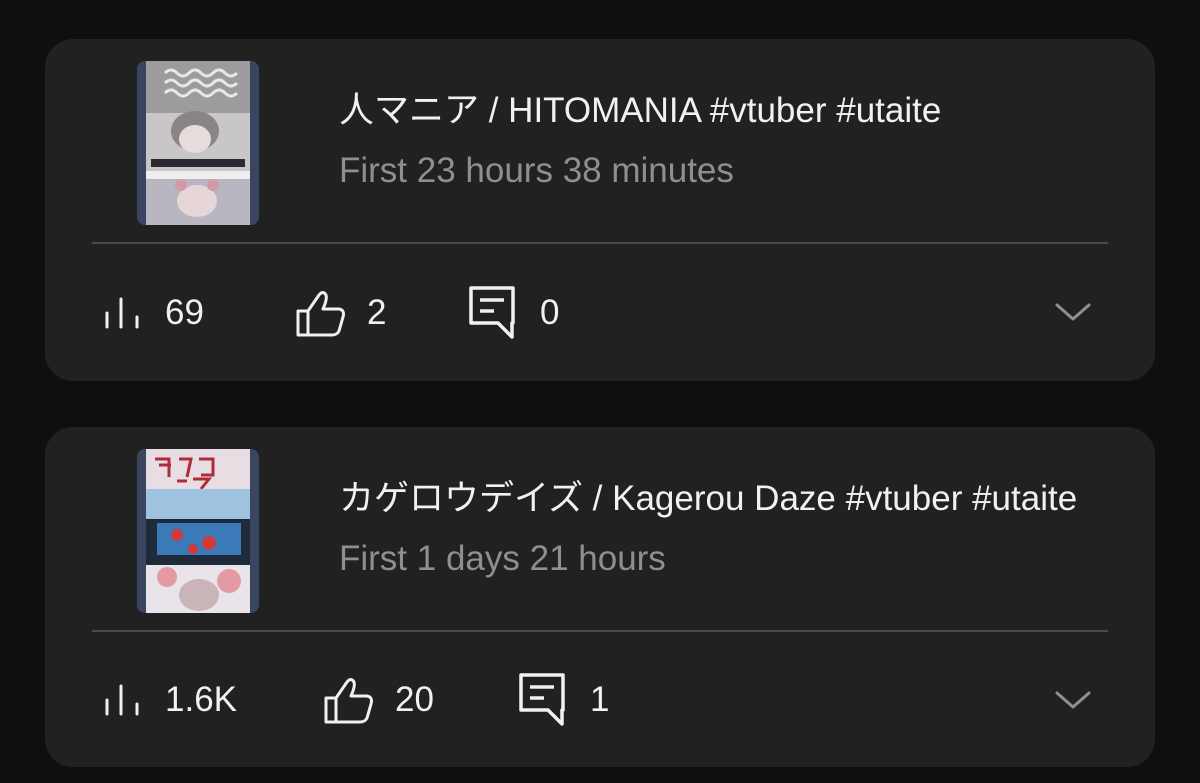 The height and width of the screenshot is (783, 1200). I want to click on views-count: 1.6K, so click(201, 699).